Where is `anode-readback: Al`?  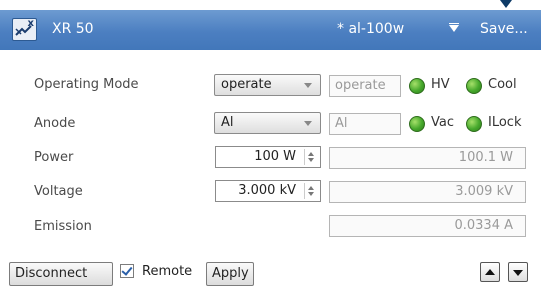
anode-readback: Al is located at coordinates (365, 124).